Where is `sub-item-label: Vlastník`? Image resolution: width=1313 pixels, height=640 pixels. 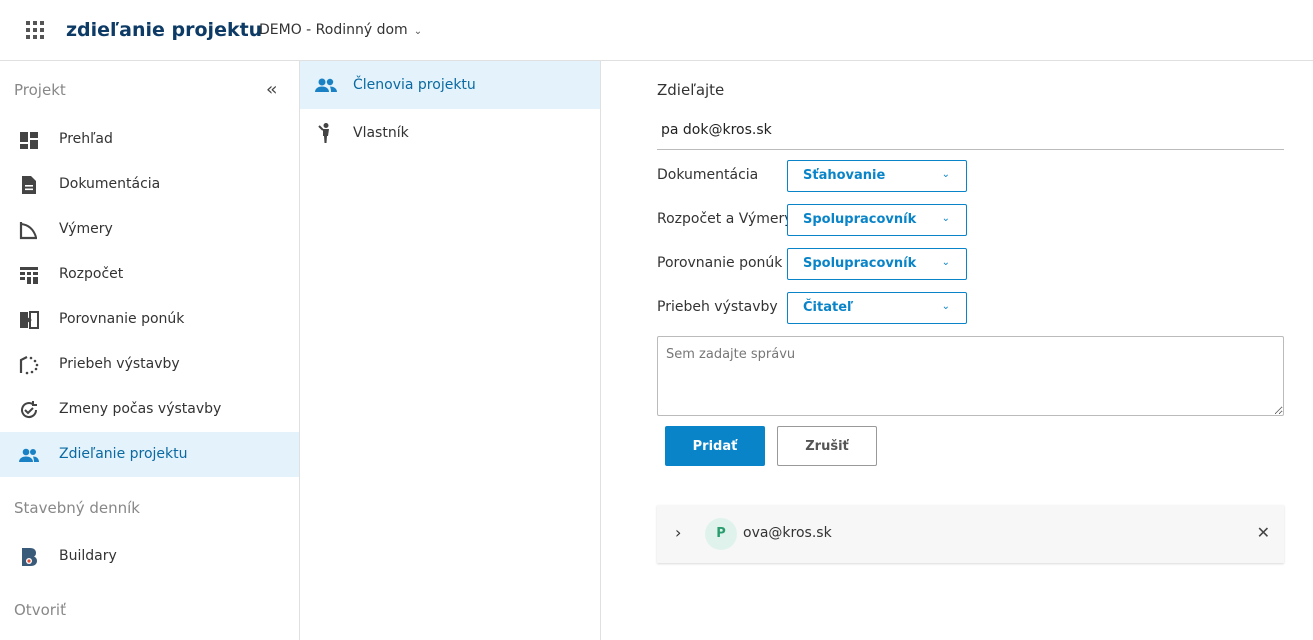 sub-item-label: Vlastník is located at coordinates (381, 133).